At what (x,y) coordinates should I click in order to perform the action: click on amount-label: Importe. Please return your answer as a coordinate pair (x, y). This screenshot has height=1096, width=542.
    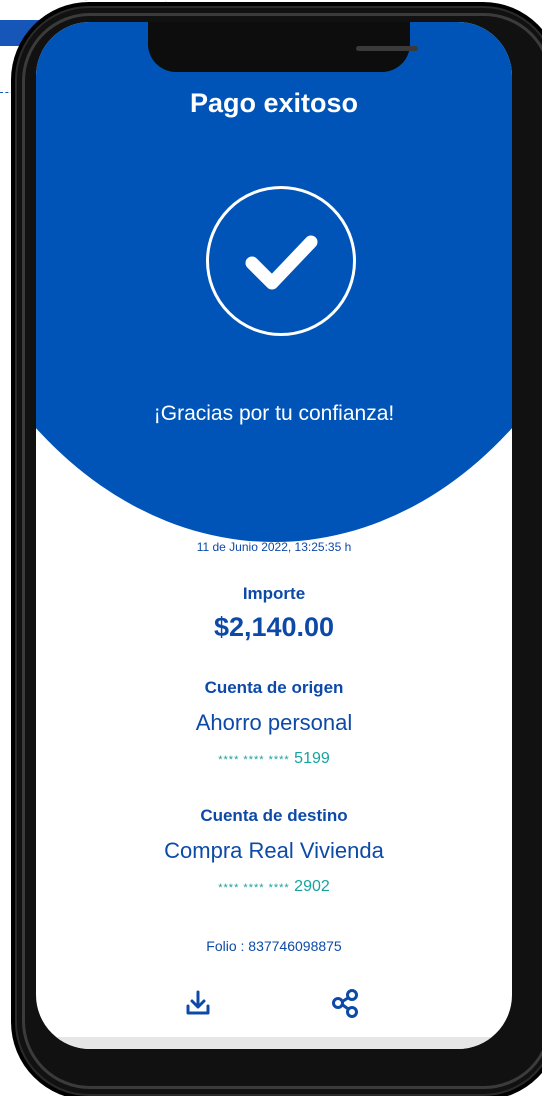
    Looking at the image, I should click on (274, 593).